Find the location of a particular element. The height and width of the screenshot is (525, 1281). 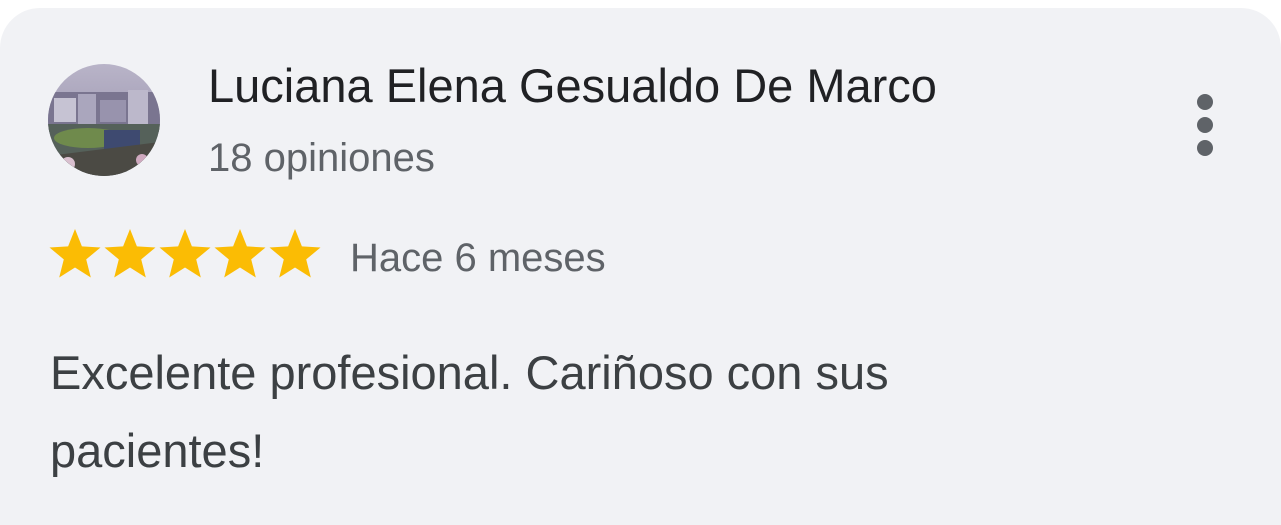

review-date: Hace 6 meses is located at coordinates (478, 258).